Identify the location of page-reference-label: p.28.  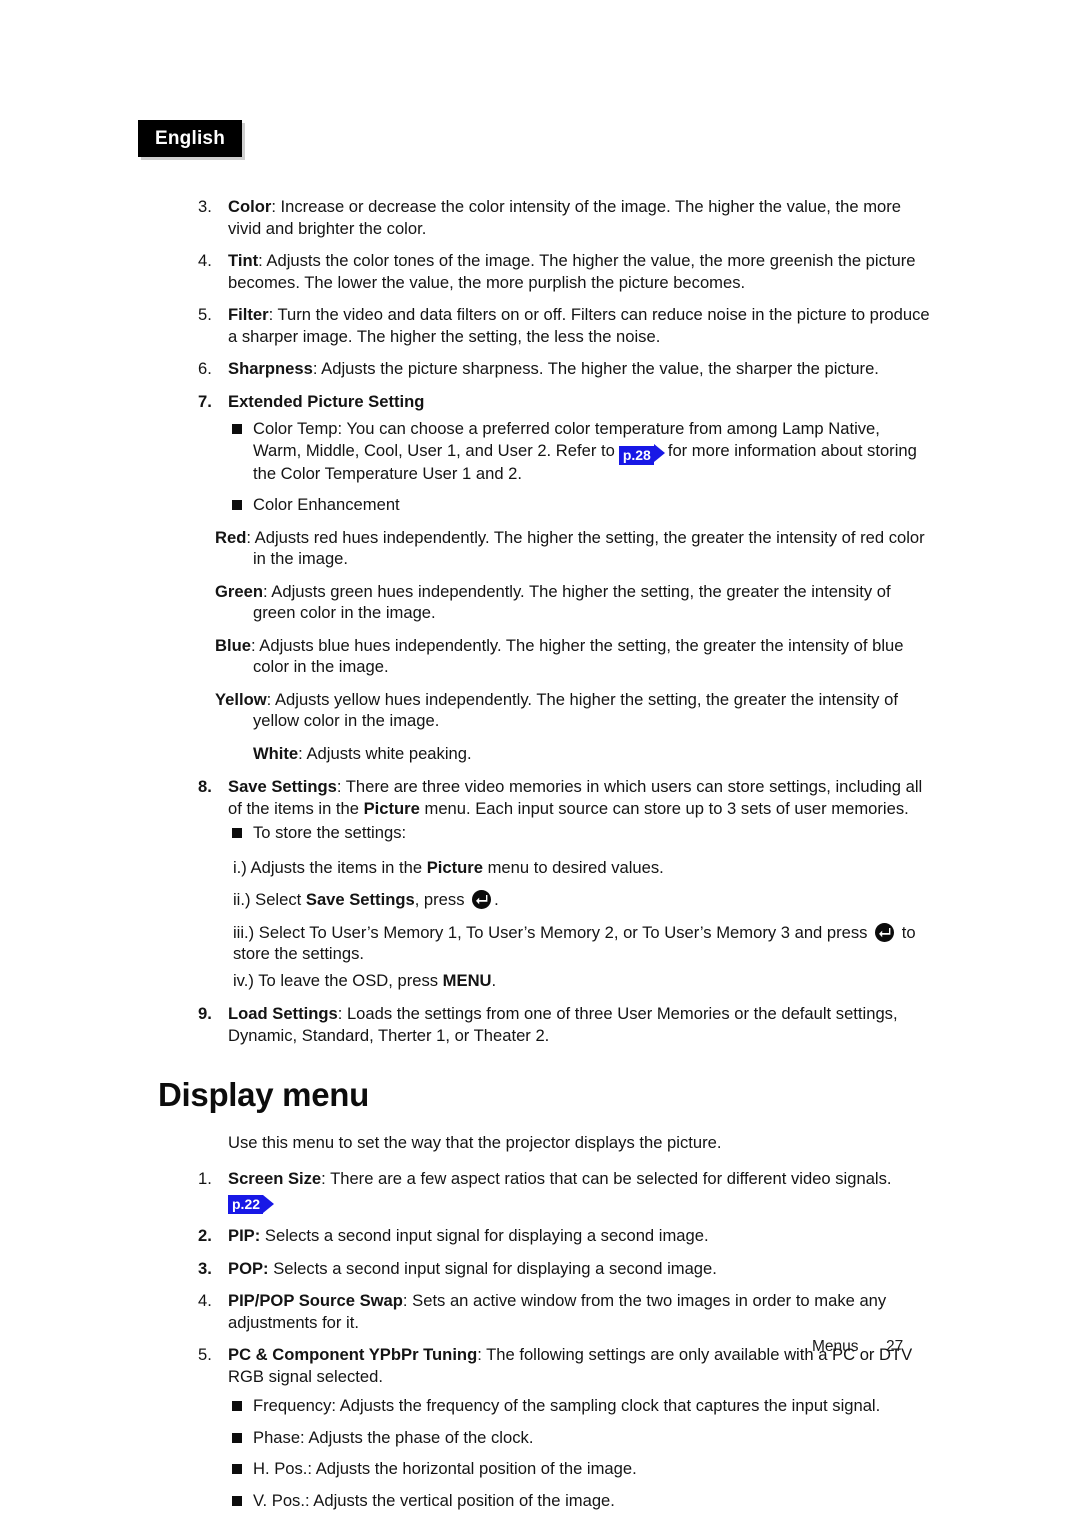
(636, 455).